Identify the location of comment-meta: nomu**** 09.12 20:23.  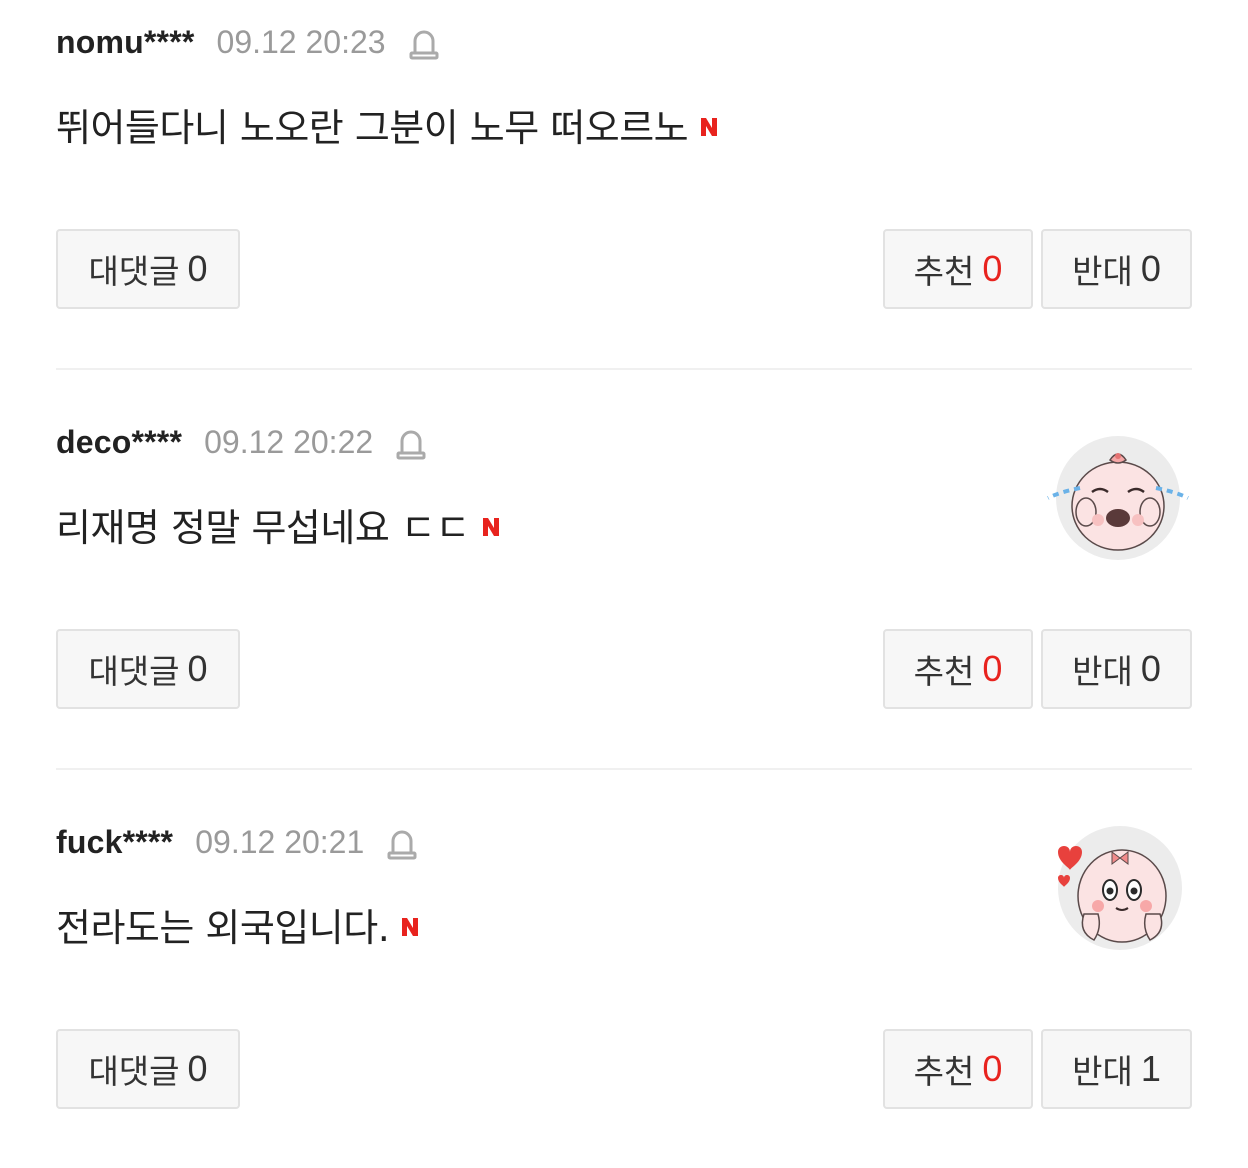
(248, 42).